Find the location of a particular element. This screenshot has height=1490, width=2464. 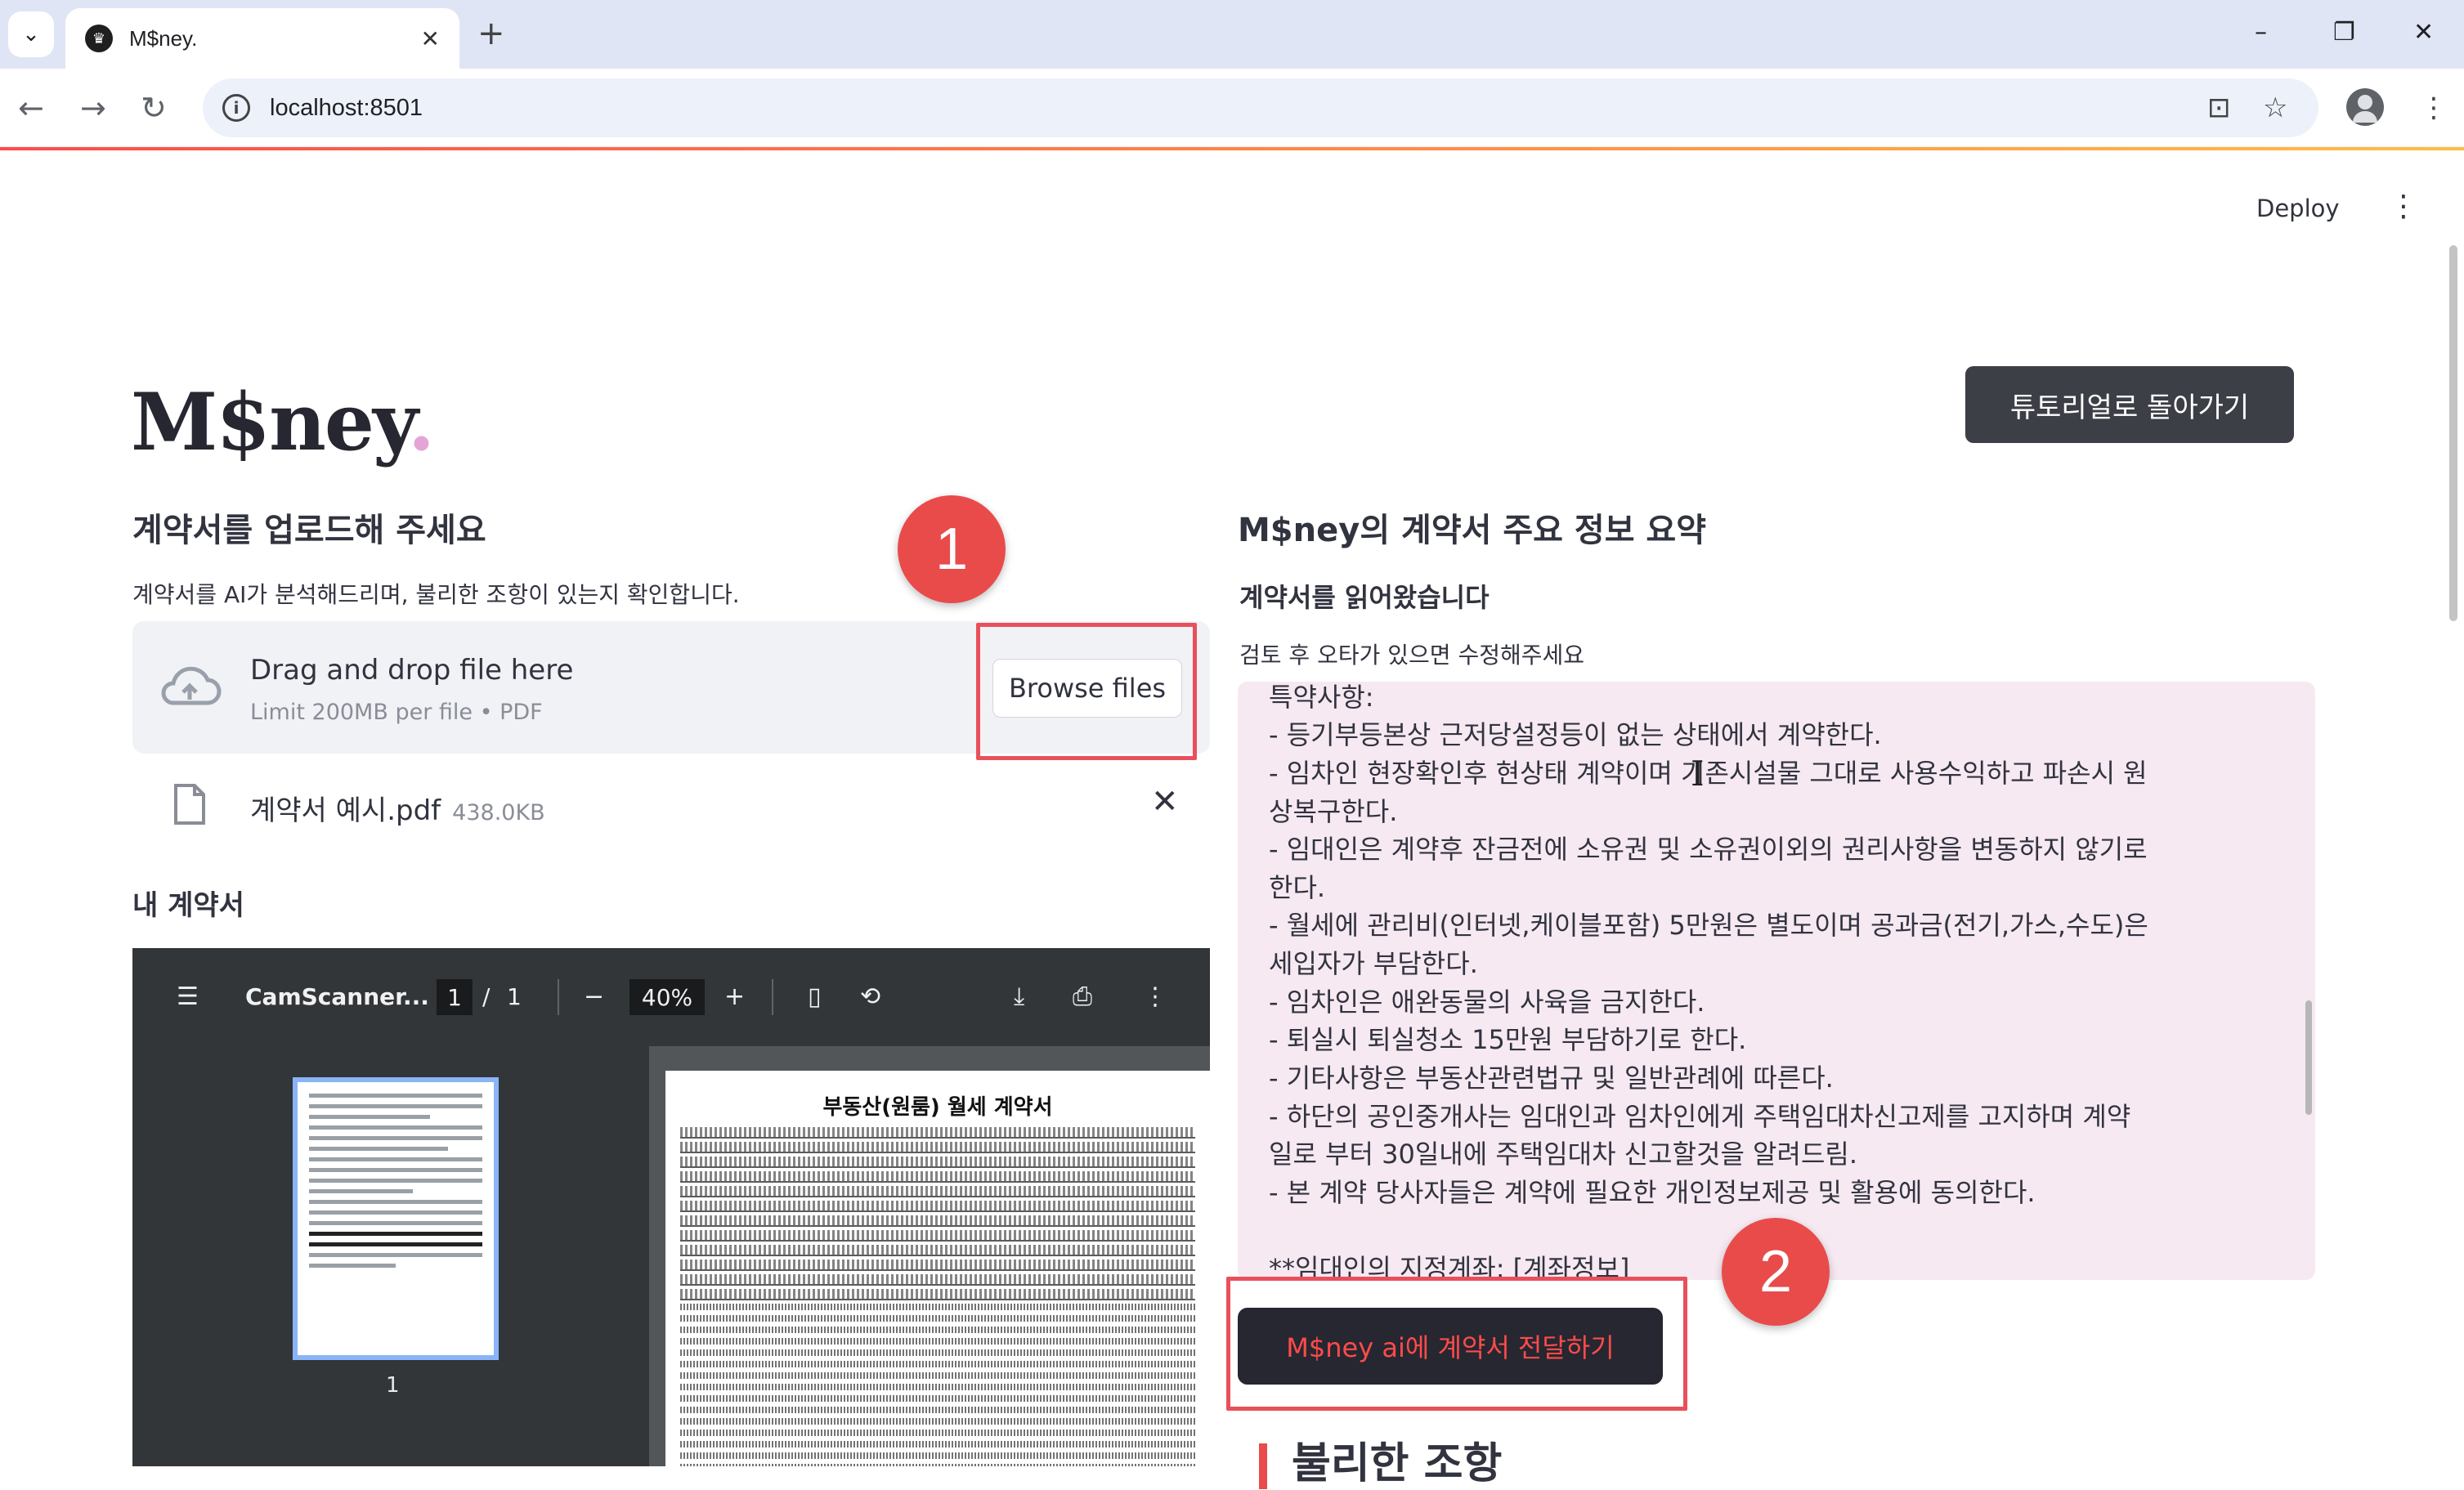

address-bar: i localhost:8501 is located at coordinates (1261, 108).